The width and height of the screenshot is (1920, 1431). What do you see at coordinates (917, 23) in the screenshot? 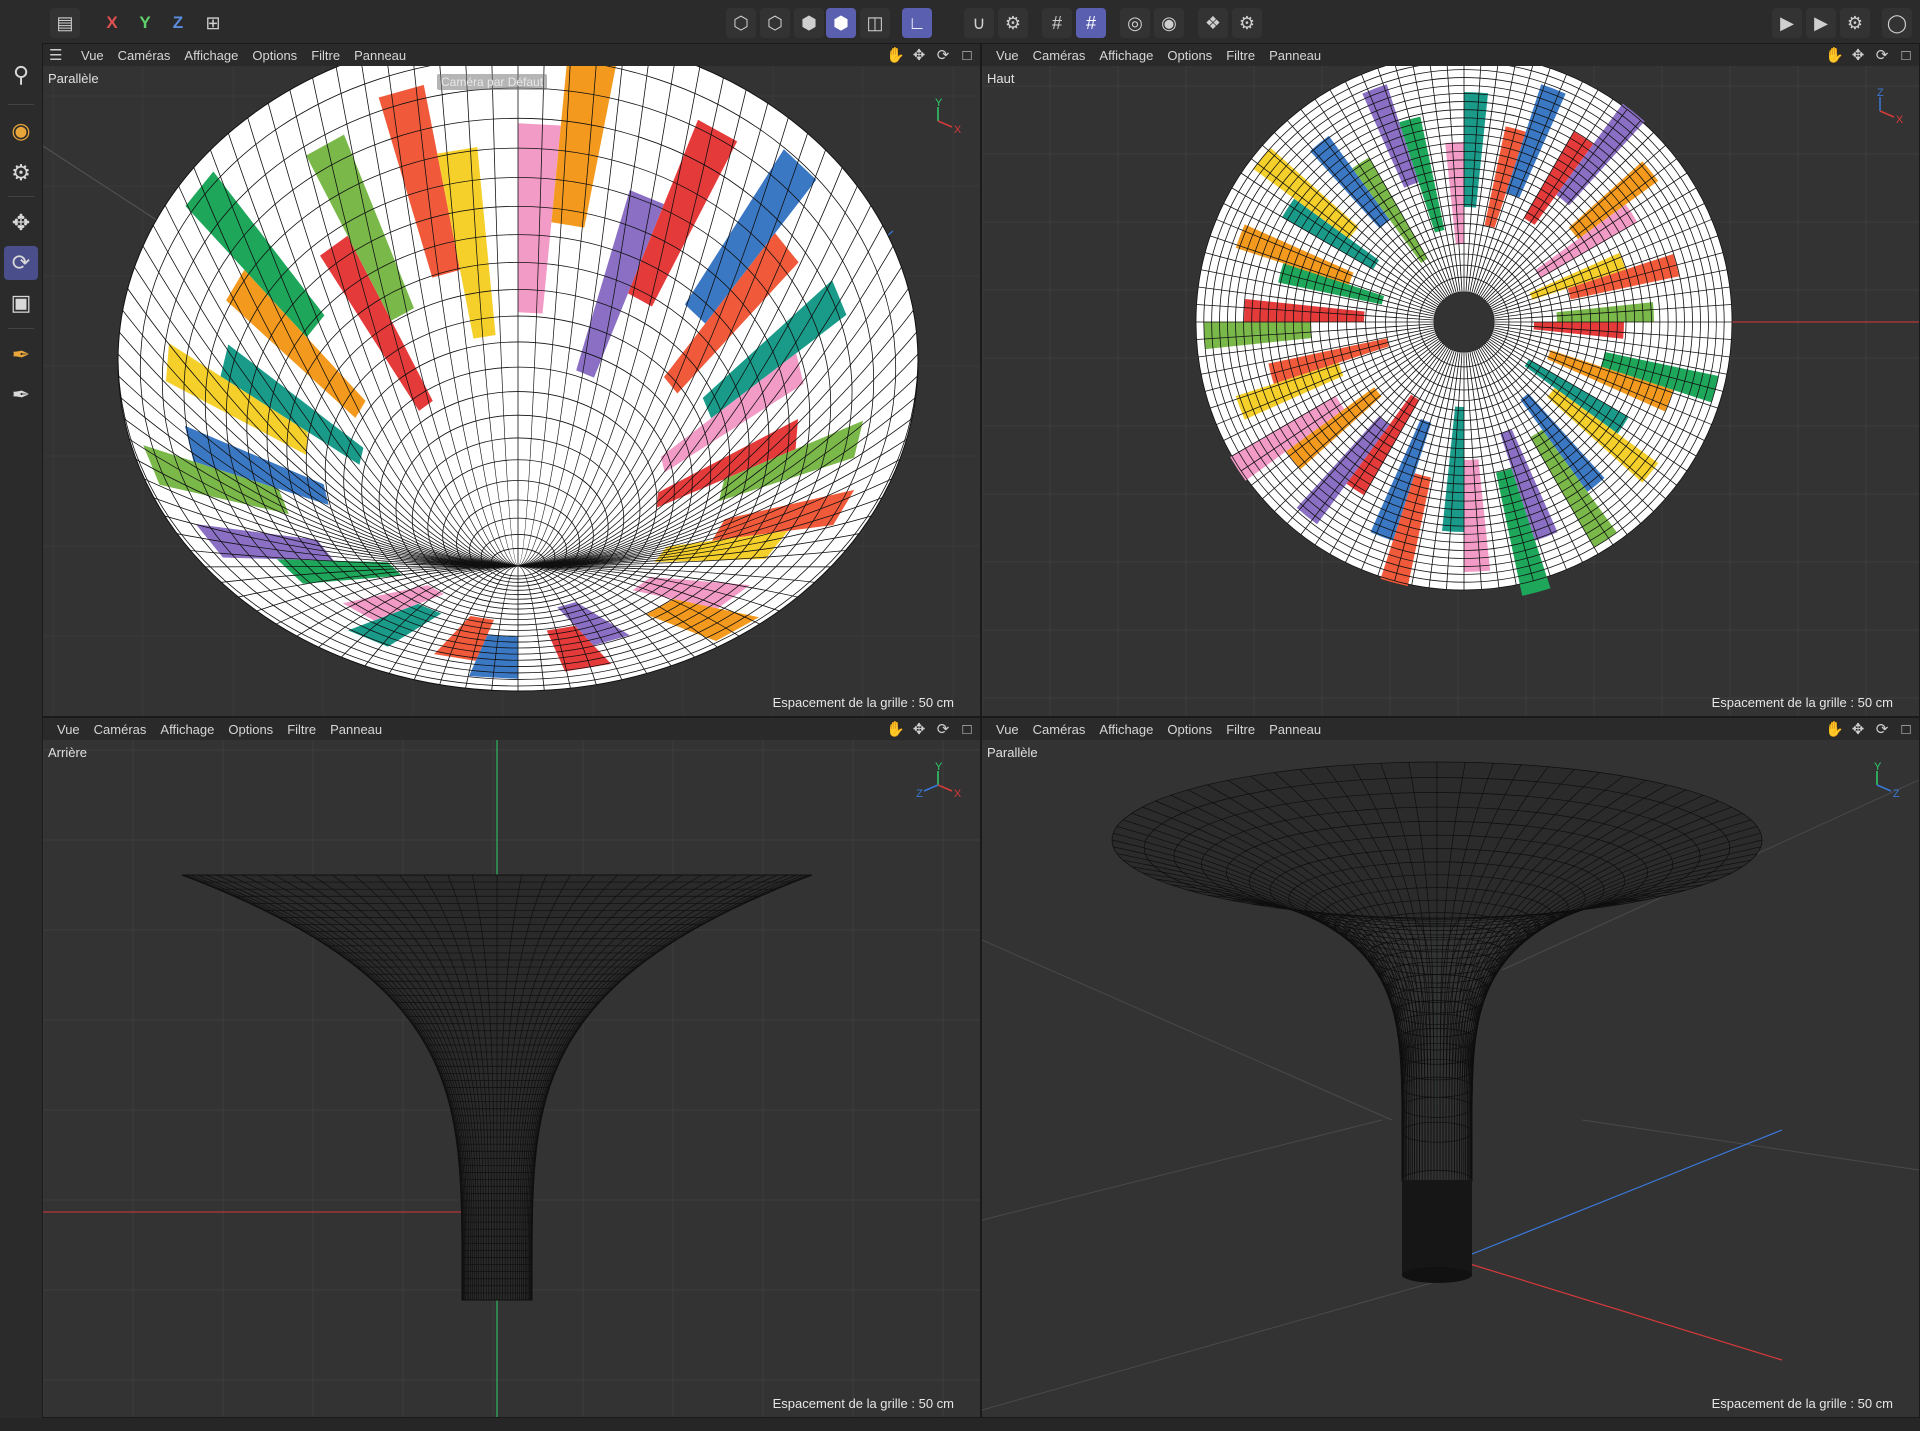
I see `axis-mode-icon: ∟` at bounding box center [917, 23].